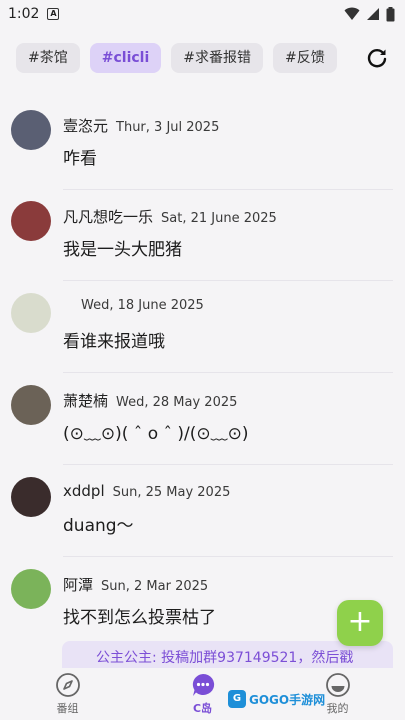  I want to click on post-item: 凡凡想吃一乐 Sat, 21 June 2025 我是一头大肥猪, so click(202, 235).